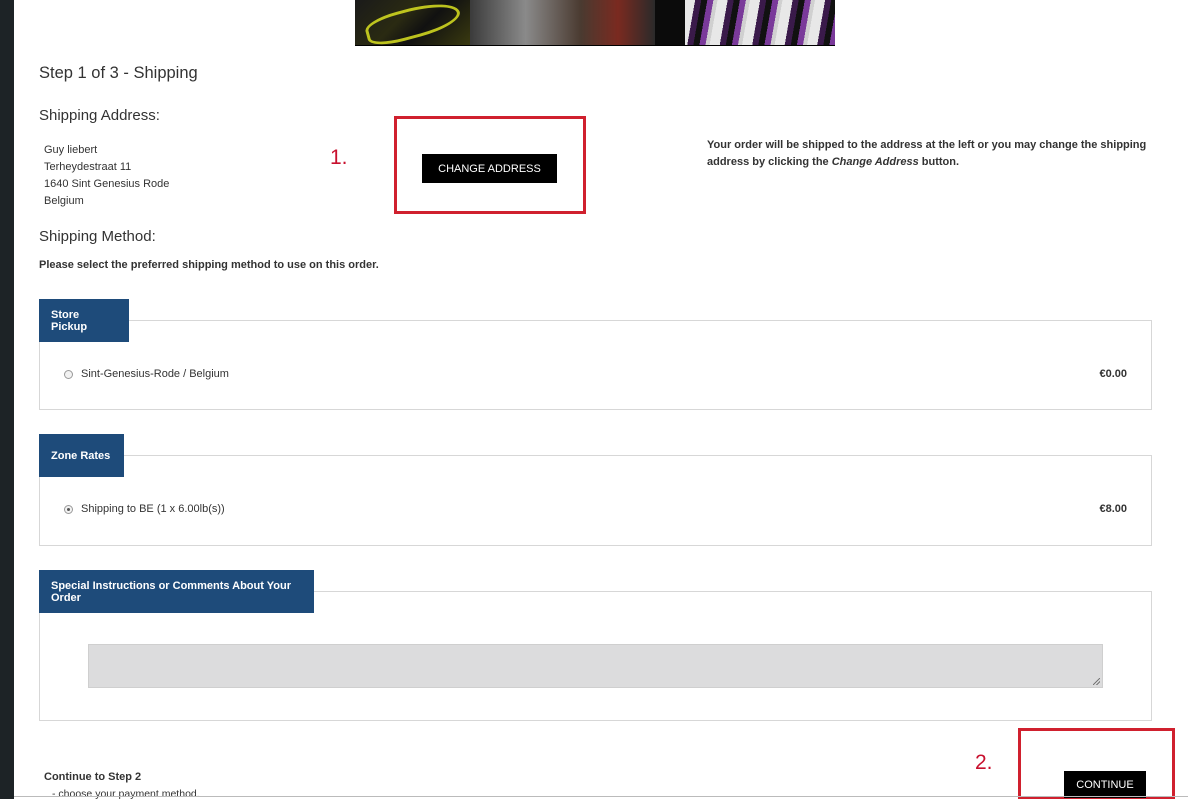 The height and width of the screenshot is (800, 1188). What do you see at coordinates (126, 794) in the screenshot?
I see `continue-step-sub: - choose your payment method.` at bounding box center [126, 794].